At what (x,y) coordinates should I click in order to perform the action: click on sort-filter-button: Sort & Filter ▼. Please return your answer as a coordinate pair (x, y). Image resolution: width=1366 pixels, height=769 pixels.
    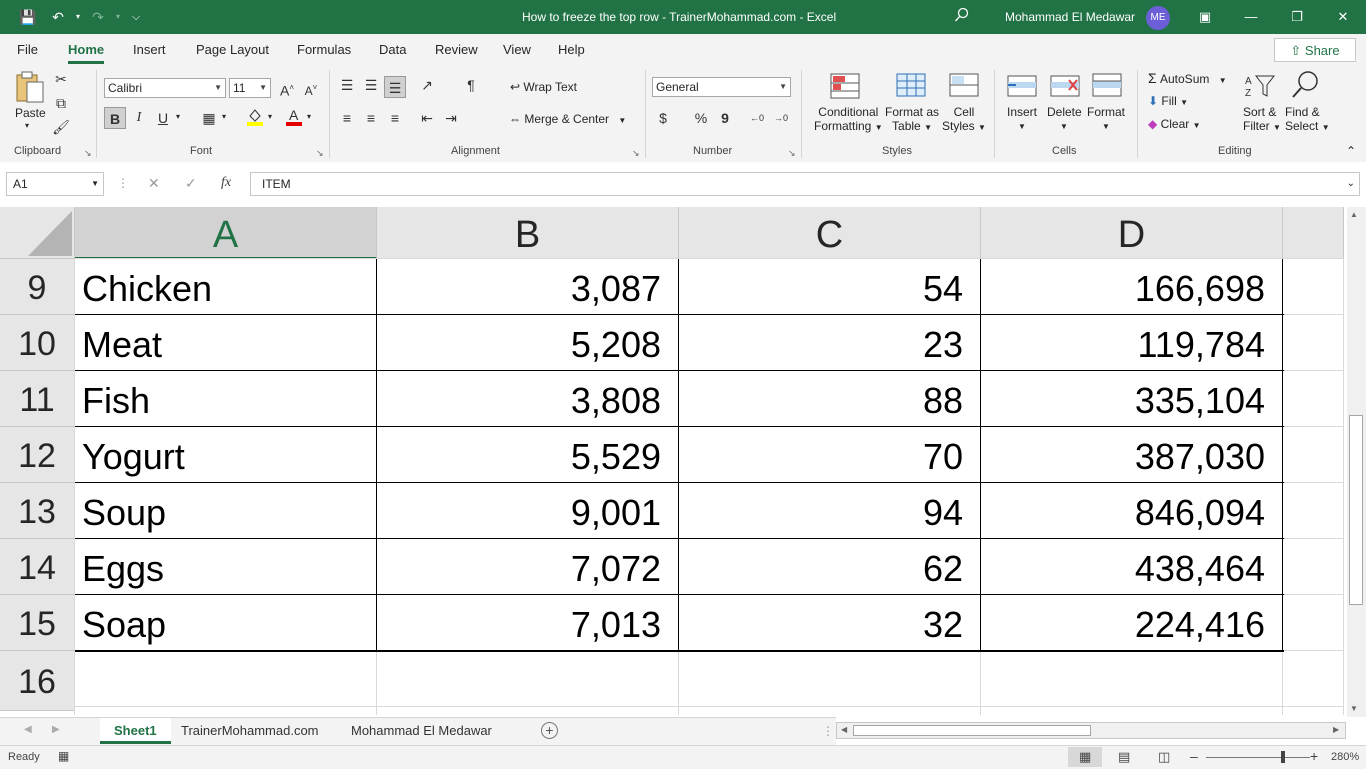
    Looking at the image, I should click on (1262, 119).